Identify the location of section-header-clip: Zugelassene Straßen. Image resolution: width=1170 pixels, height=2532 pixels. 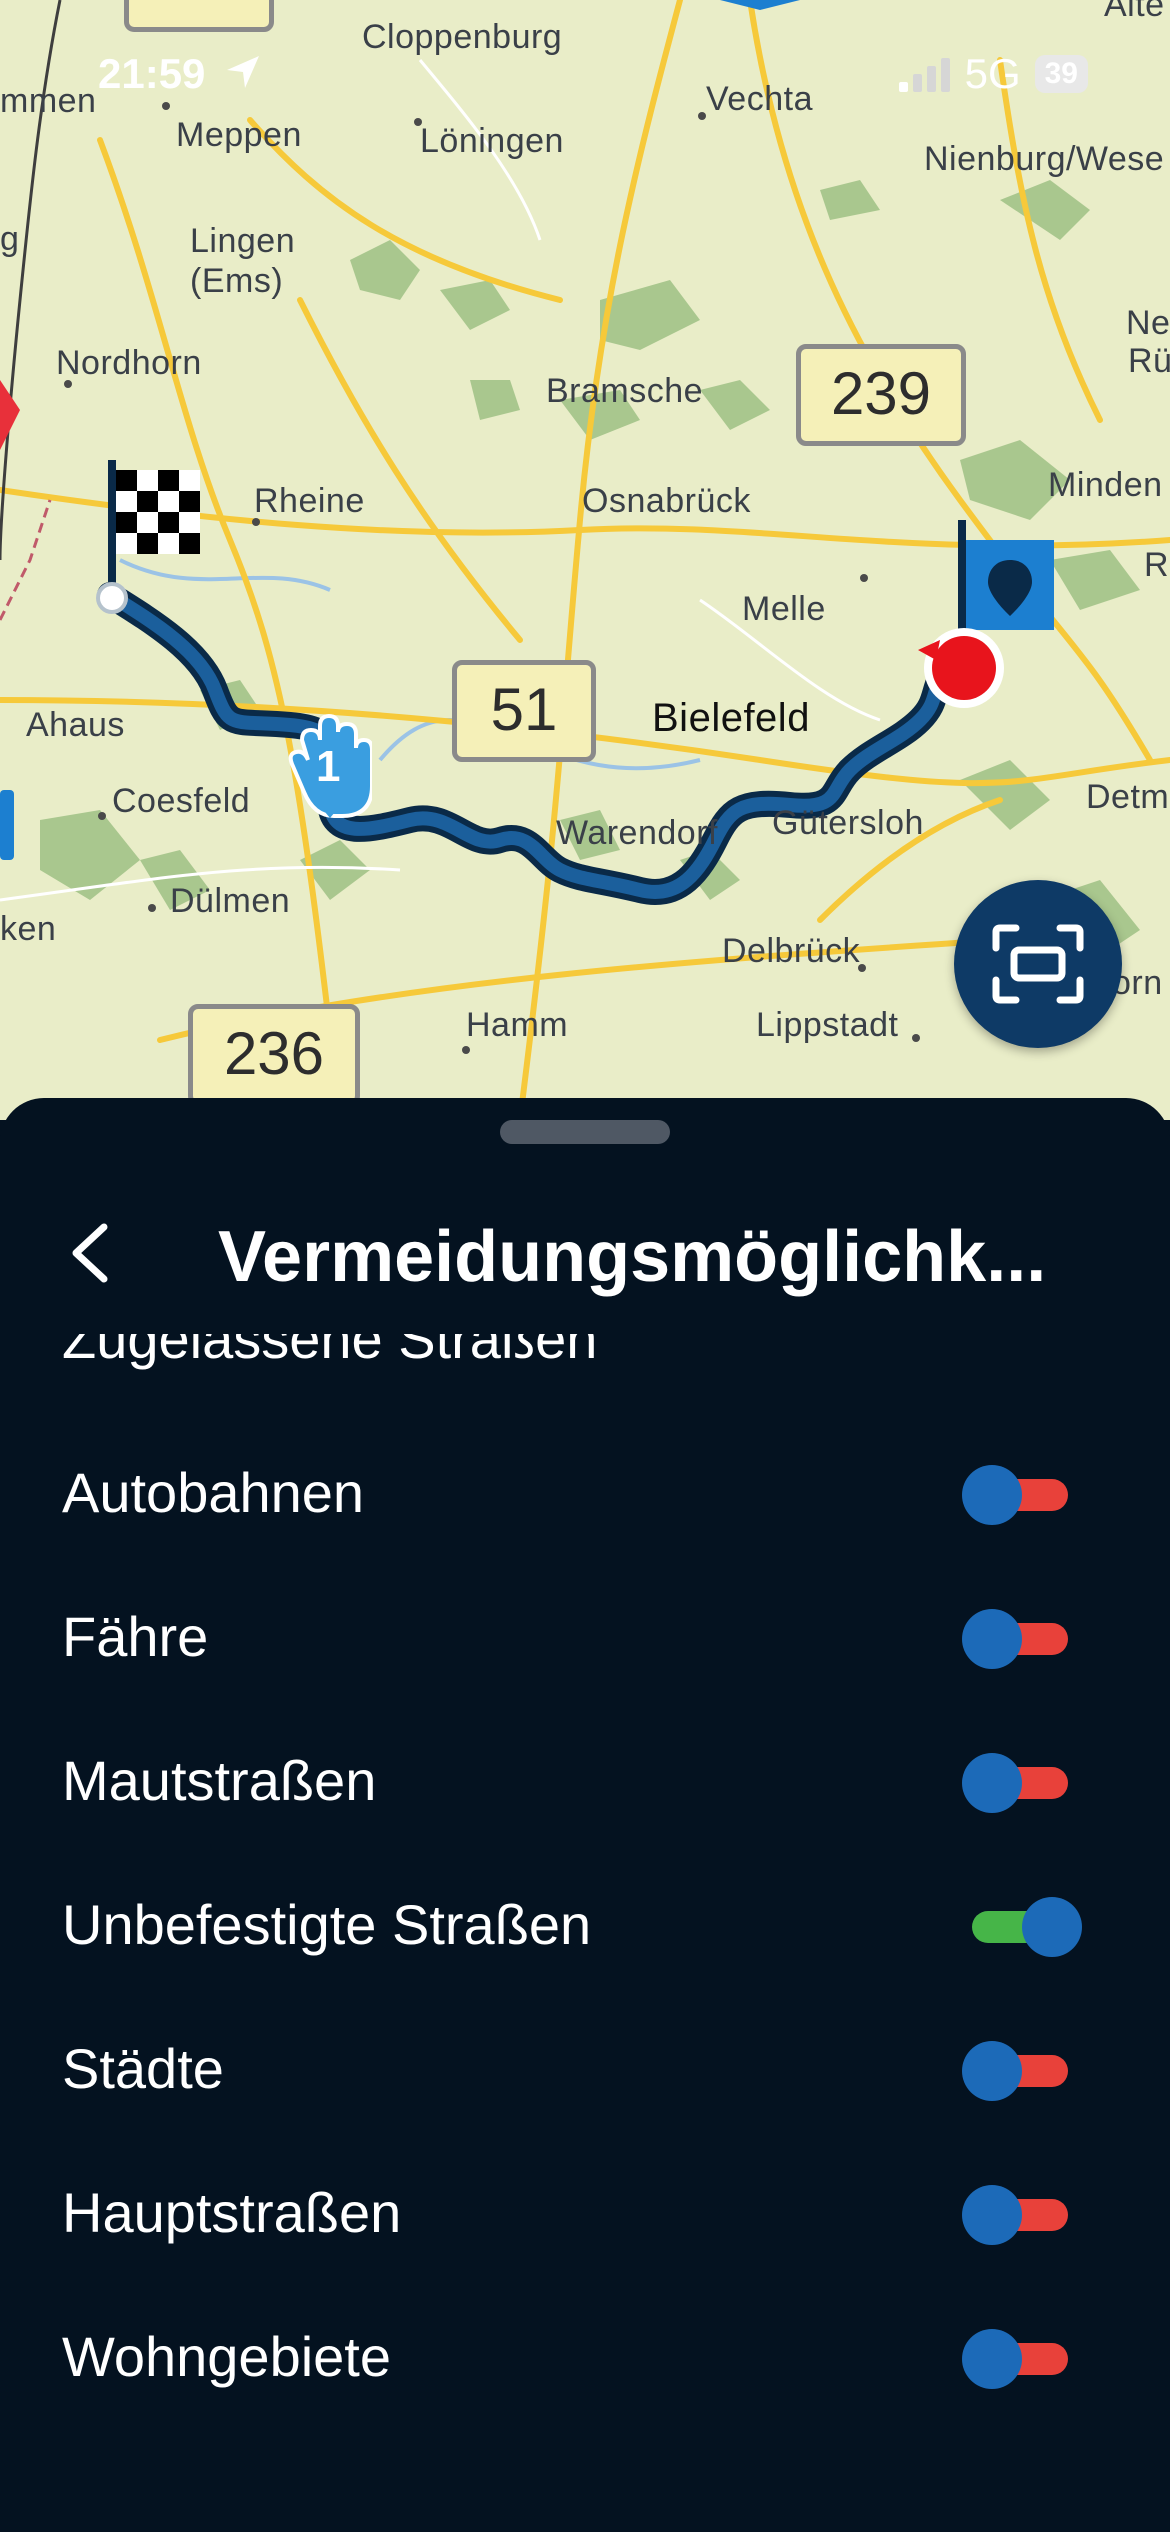
(585, 1354).